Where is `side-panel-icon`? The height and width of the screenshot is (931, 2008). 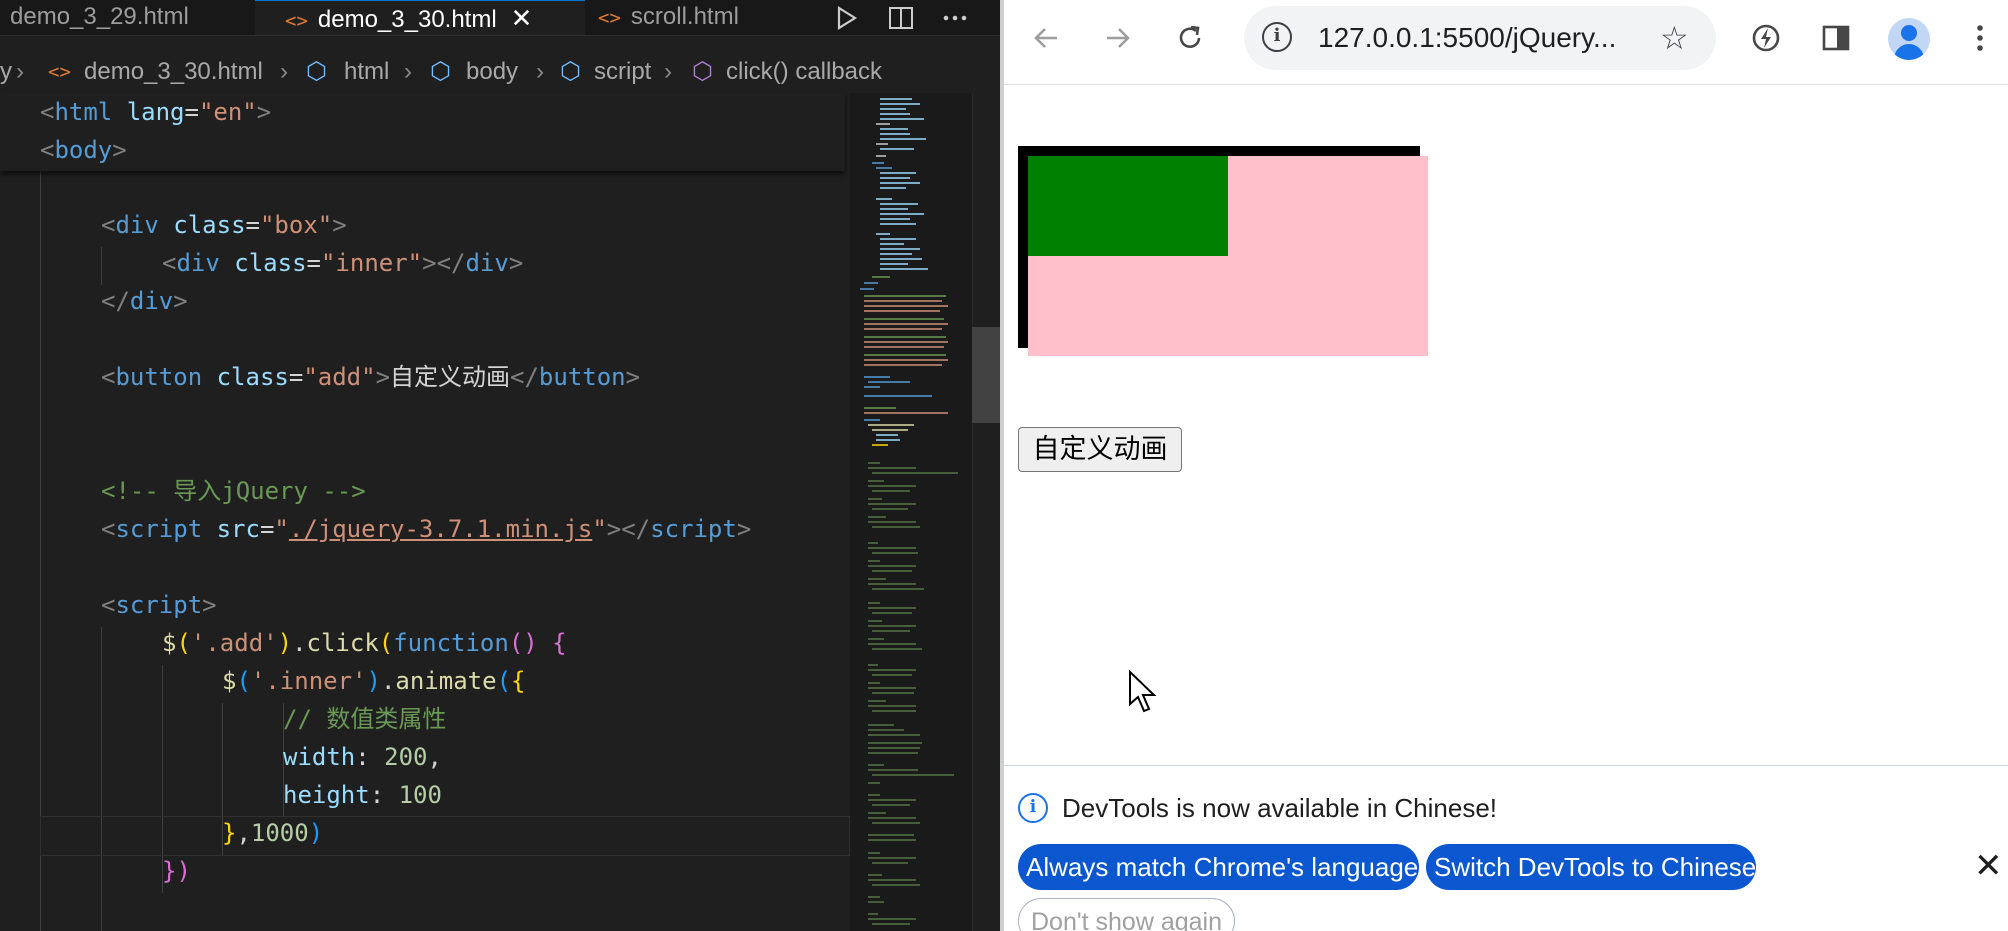
side-panel-icon is located at coordinates (1836, 38).